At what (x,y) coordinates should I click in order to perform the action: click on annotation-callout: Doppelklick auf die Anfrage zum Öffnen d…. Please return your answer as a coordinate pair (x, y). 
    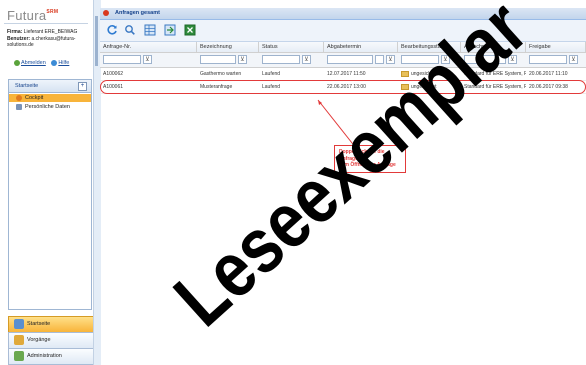
    Looking at the image, I should click on (370, 159).